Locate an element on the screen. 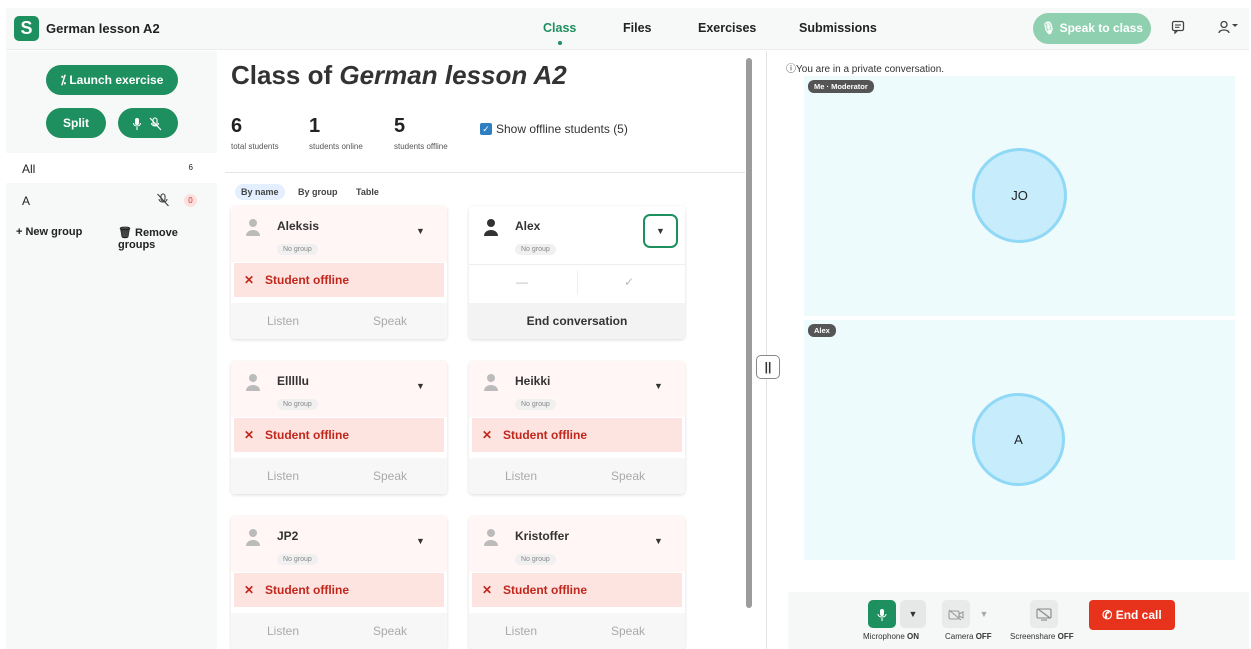 This screenshot has width=1251, height=649. camera-options: ▼ is located at coordinates (984, 614).